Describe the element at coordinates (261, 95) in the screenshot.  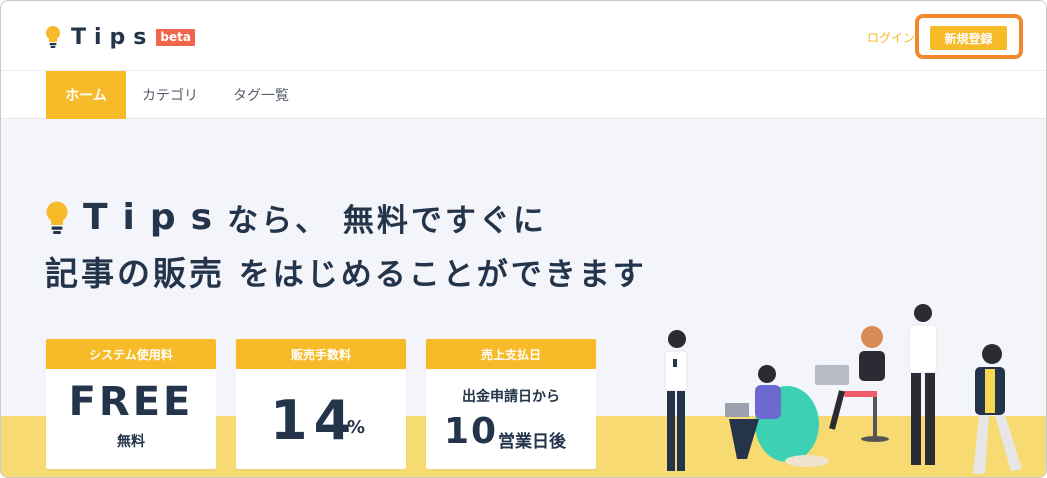
I see `nav-item-tags: タグ一覧` at that location.